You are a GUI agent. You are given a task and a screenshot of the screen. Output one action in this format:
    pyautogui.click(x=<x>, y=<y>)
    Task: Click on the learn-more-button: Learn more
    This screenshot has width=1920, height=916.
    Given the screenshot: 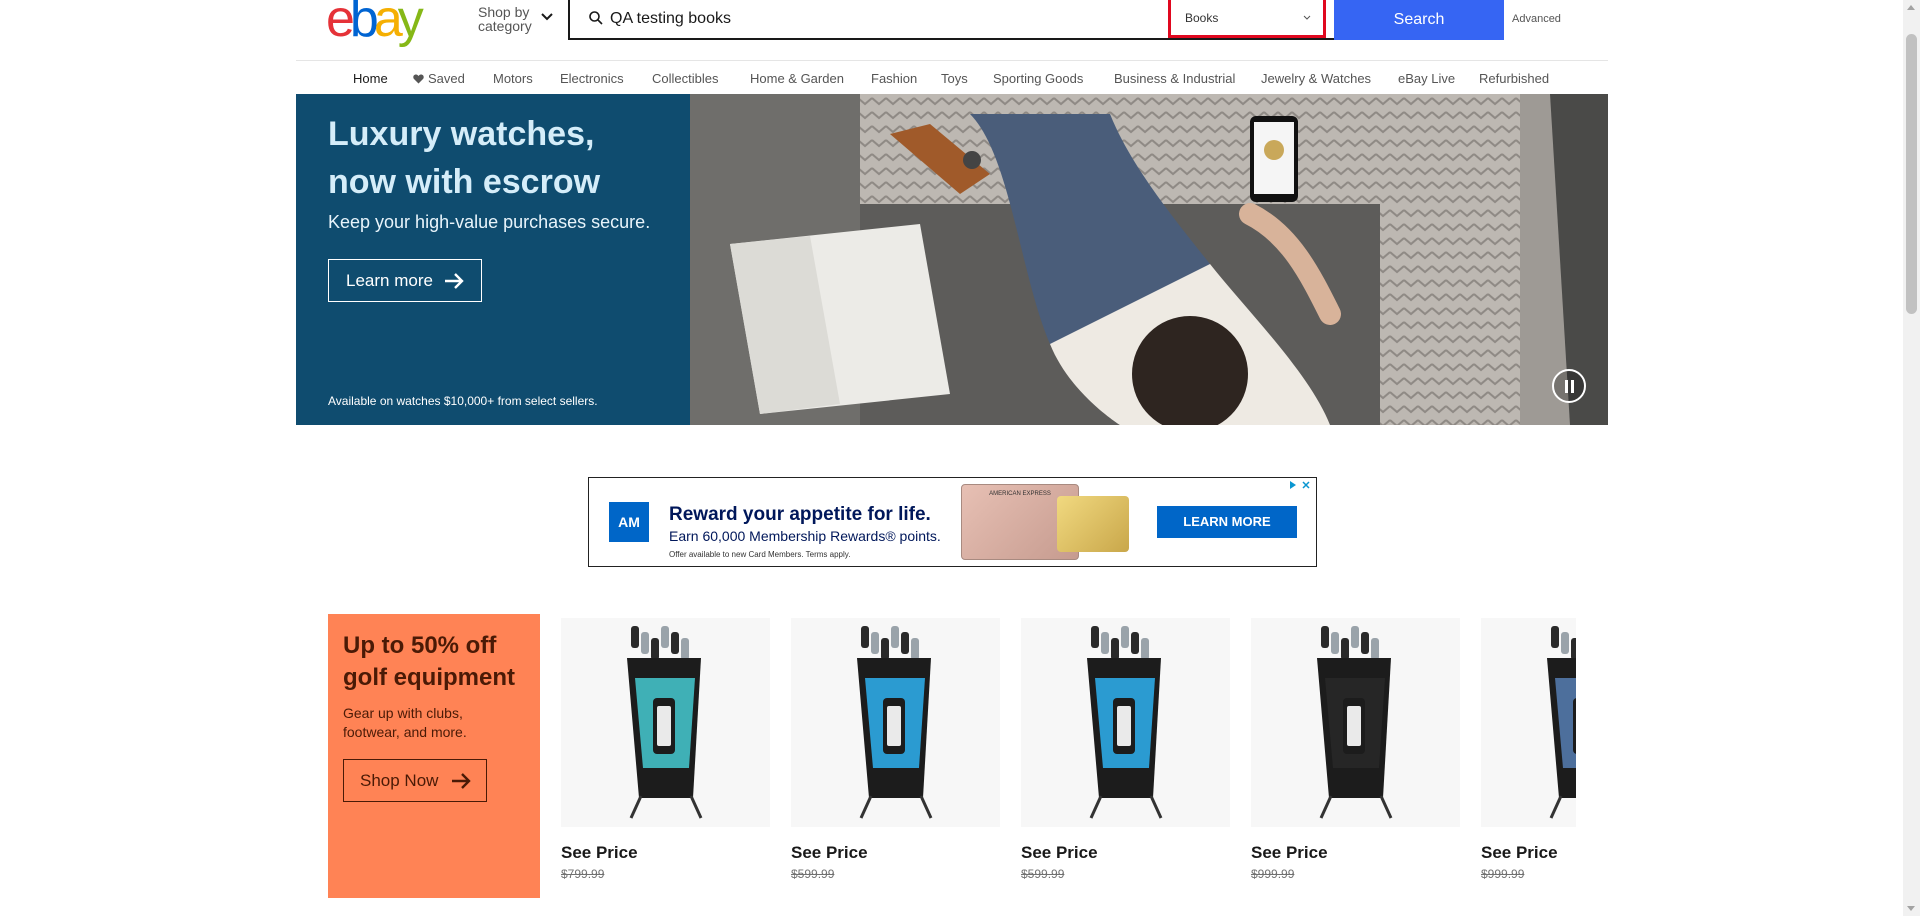 What is the action you would take?
    pyautogui.click(x=405, y=280)
    